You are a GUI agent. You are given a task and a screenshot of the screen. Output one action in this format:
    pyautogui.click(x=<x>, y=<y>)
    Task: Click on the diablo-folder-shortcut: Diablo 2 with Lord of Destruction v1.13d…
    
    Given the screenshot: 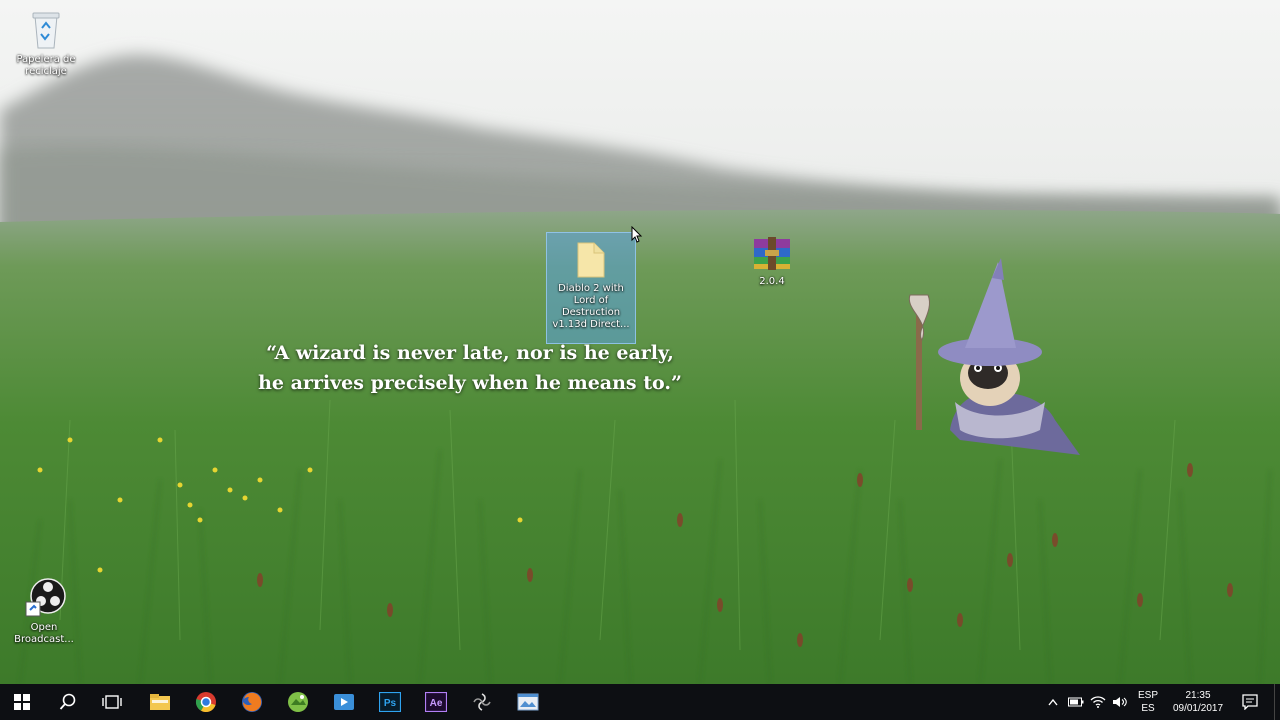 What is the action you would take?
    pyautogui.click(x=591, y=288)
    